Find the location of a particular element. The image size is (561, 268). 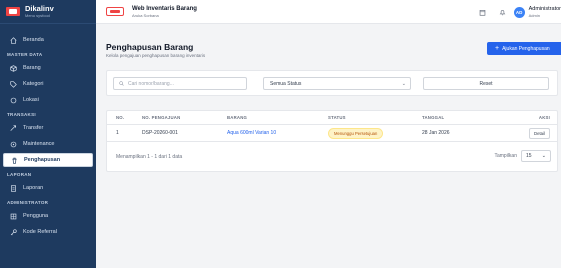

sidebar-item-label: Transfer is located at coordinates (33, 128).